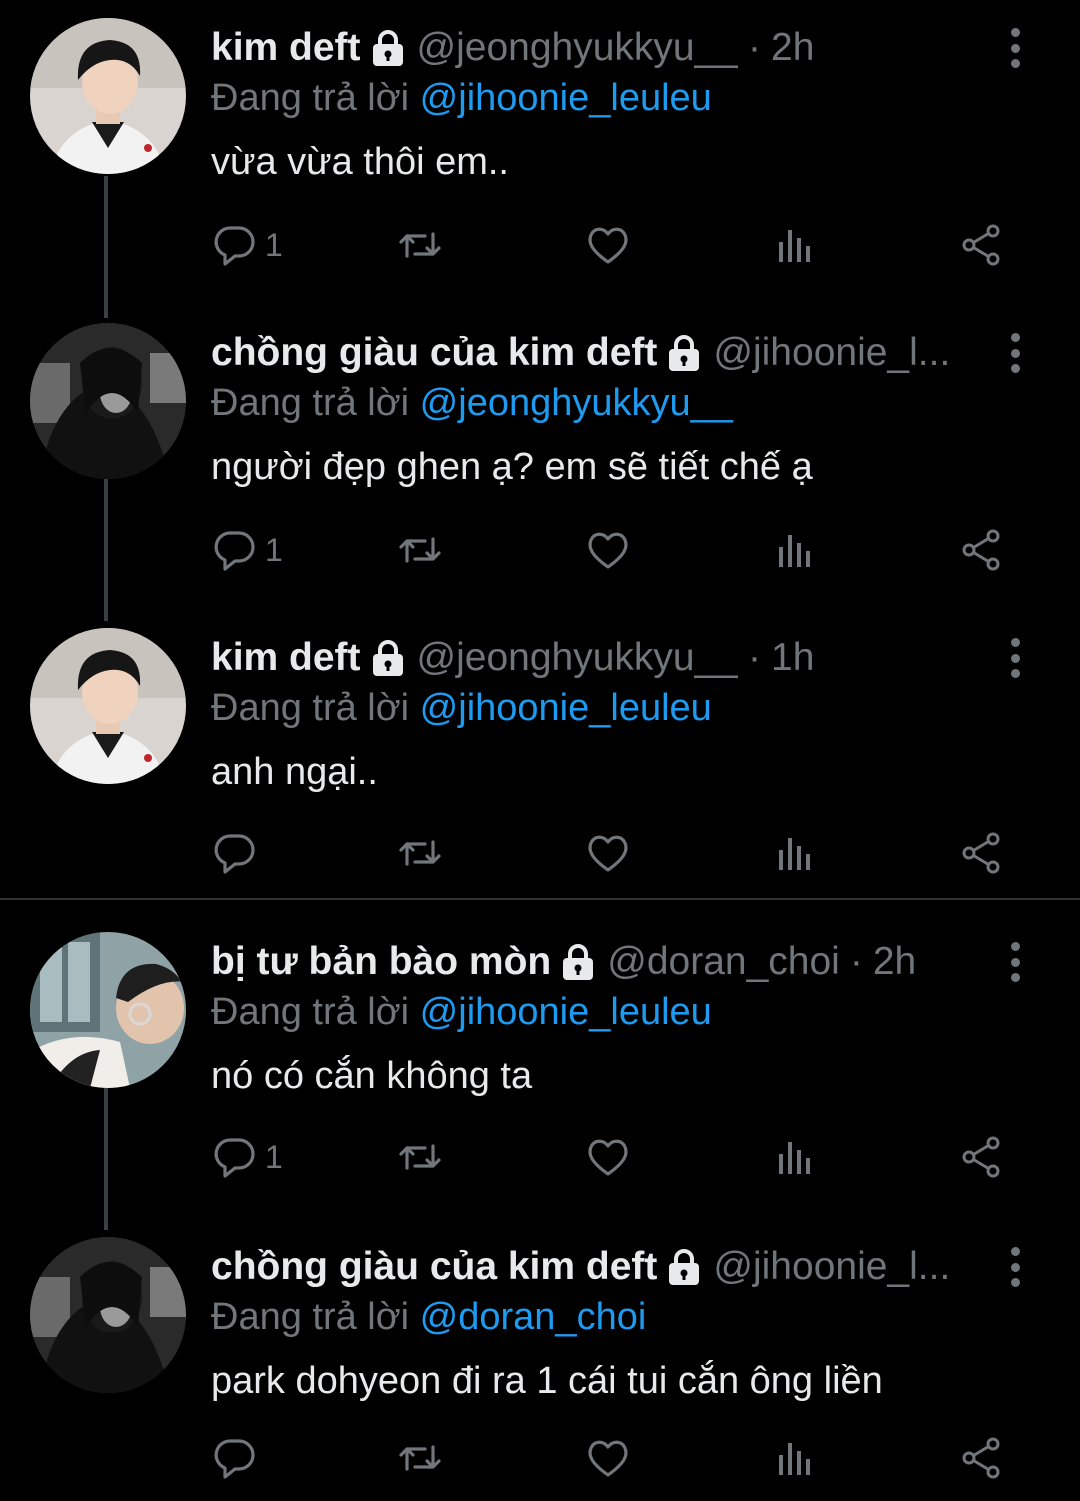 The image size is (1080, 1501). What do you see at coordinates (540, 899) in the screenshot?
I see `conversation-divider` at bounding box center [540, 899].